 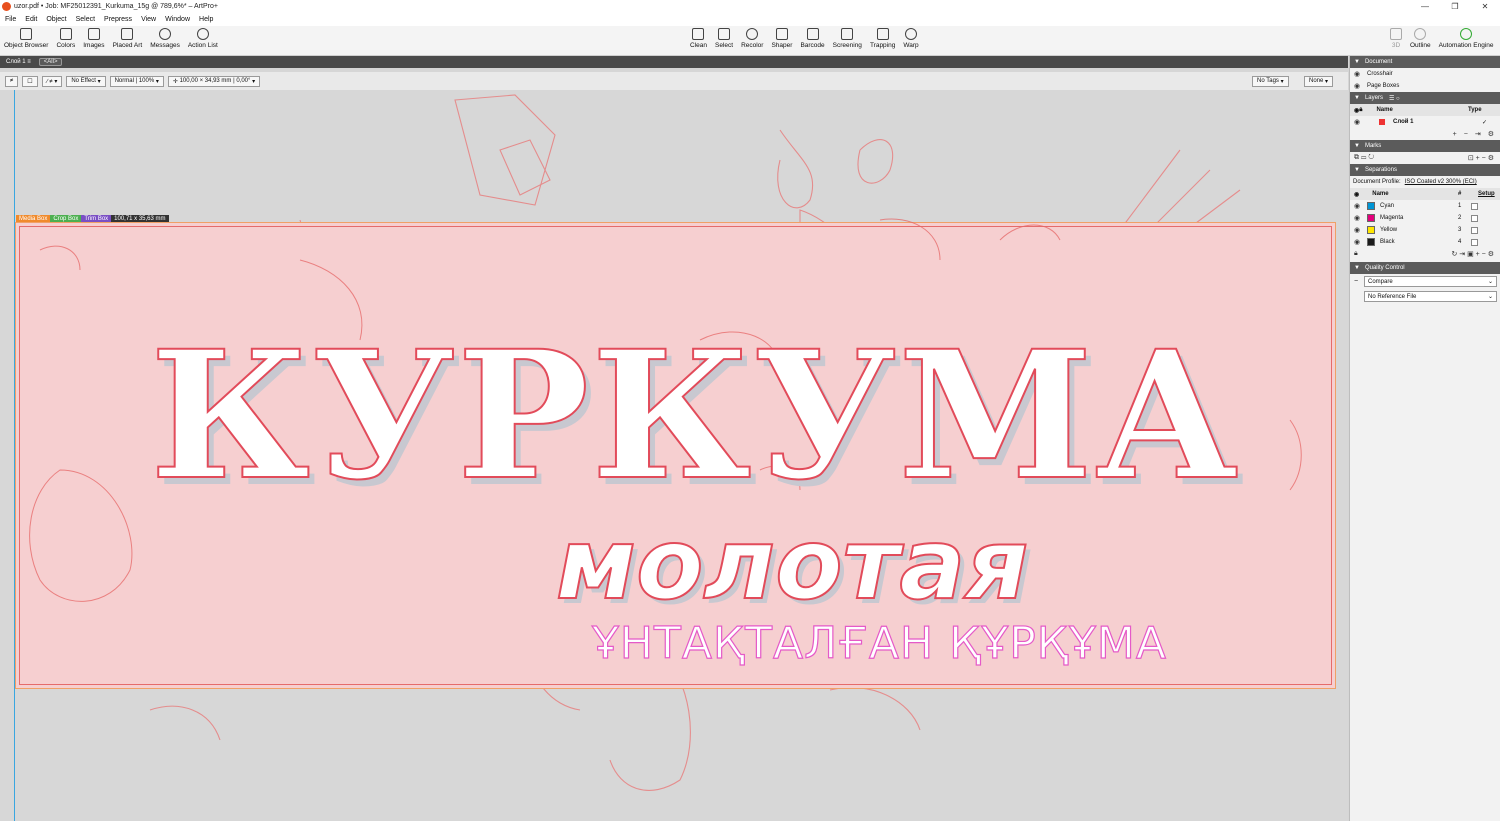 I want to click on images-button: Images, so click(x=94, y=38).